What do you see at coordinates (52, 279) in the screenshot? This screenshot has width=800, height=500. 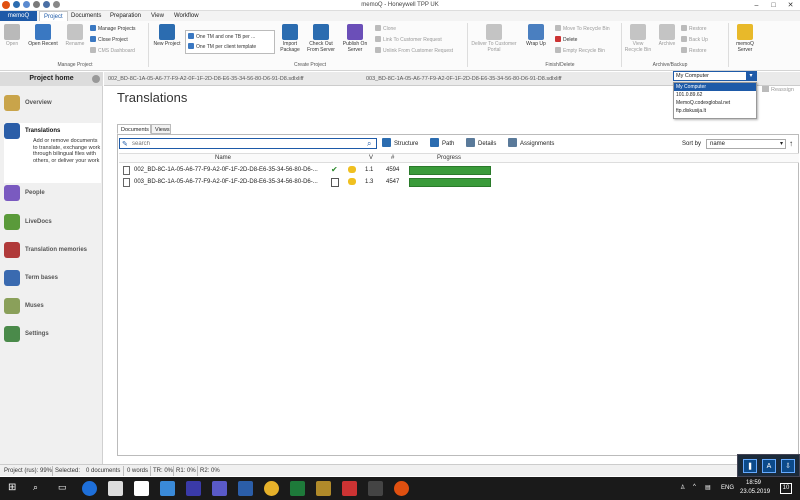 I see `sidebar-item-term-bases: Term bases` at bounding box center [52, 279].